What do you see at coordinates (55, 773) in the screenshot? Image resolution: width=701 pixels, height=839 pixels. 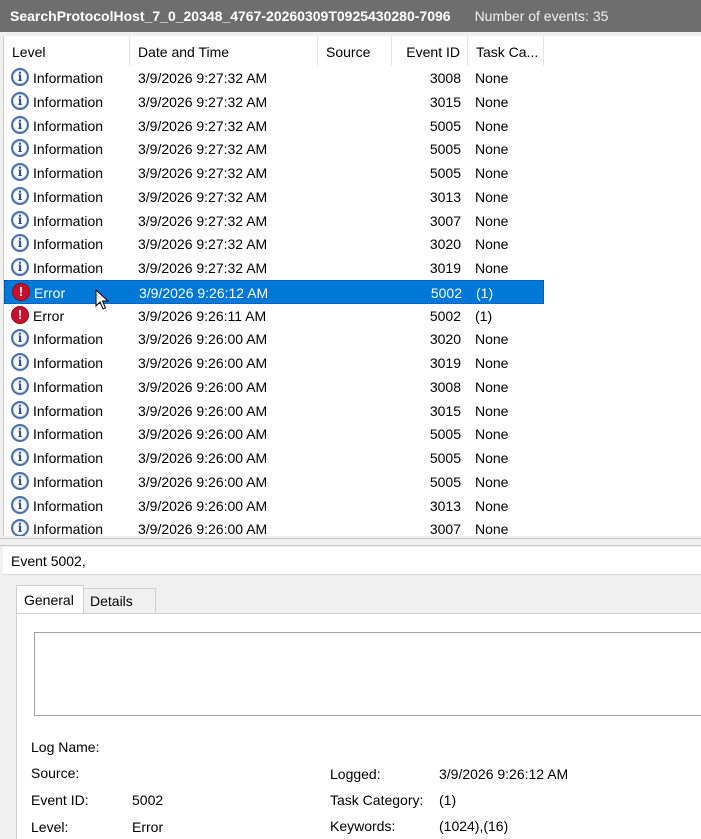 I see `source-label: Source:` at bounding box center [55, 773].